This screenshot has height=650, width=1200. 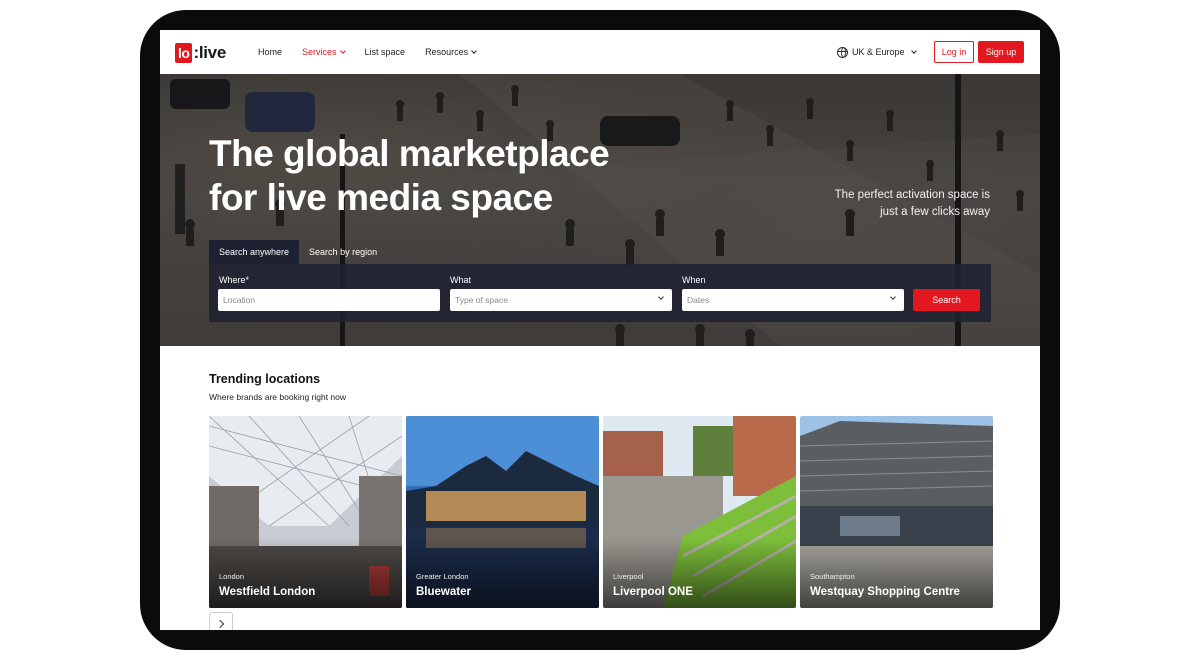 What do you see at coordinates (842, 52) in the screenshot?
I see `globe-icon` at bounding box center [842, 52].